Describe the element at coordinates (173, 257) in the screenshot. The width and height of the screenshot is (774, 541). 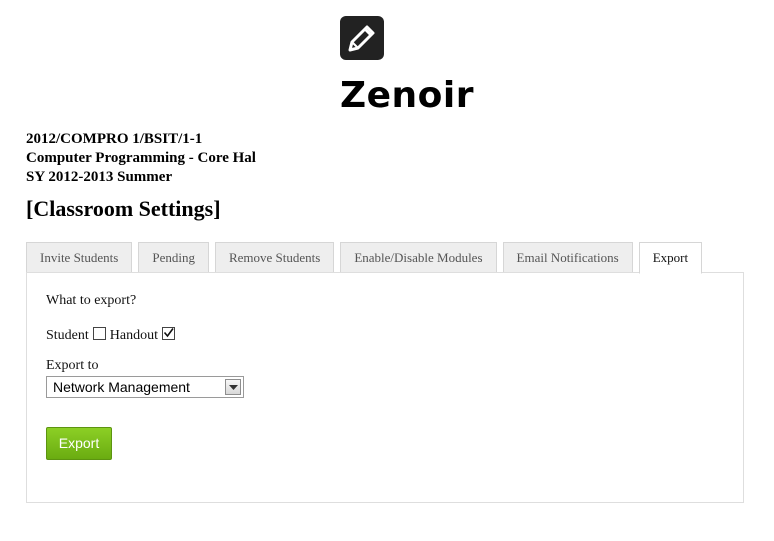
I see `tab-pending: Pending` at that location.